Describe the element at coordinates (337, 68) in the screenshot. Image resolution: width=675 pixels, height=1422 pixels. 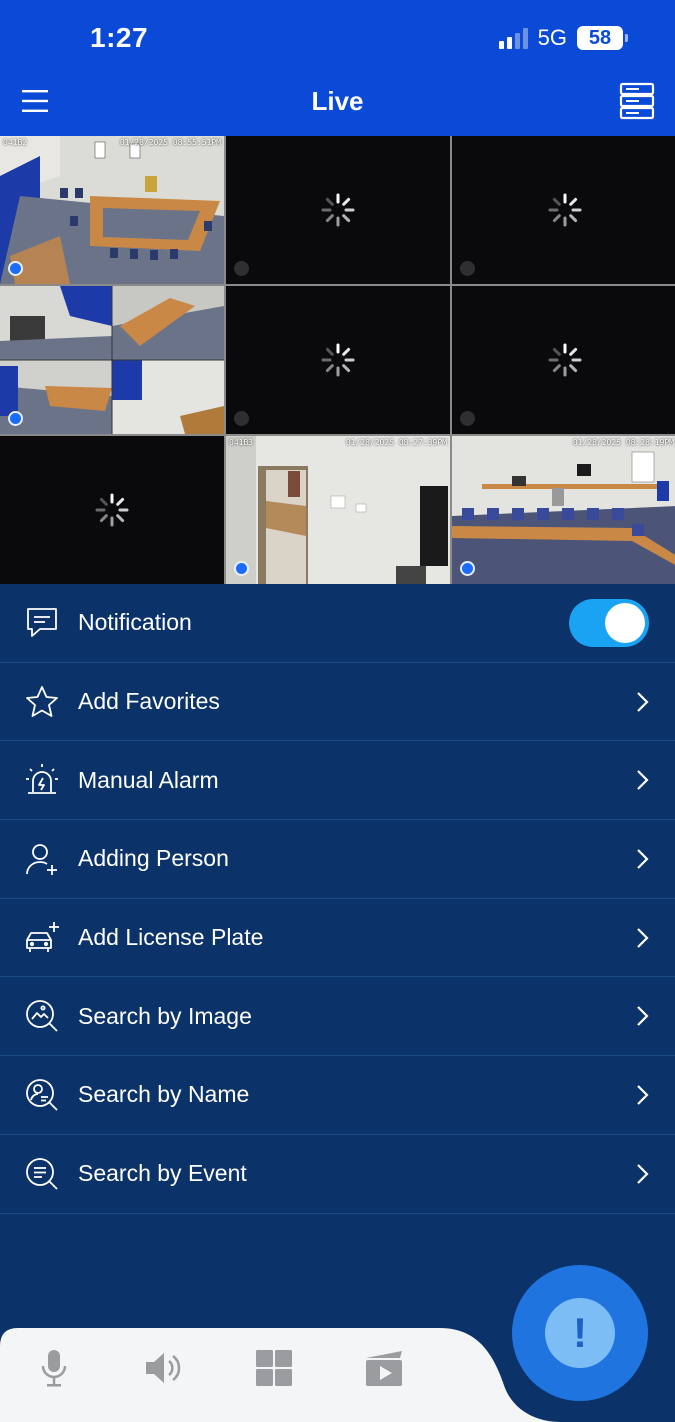
I see `app-header: 1:27 5G 58 Live` at that location.